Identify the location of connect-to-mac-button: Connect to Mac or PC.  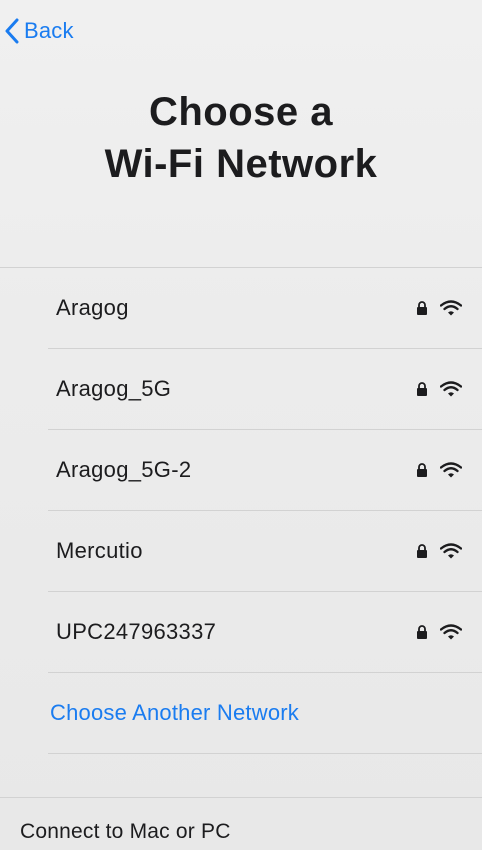
(241, 823).